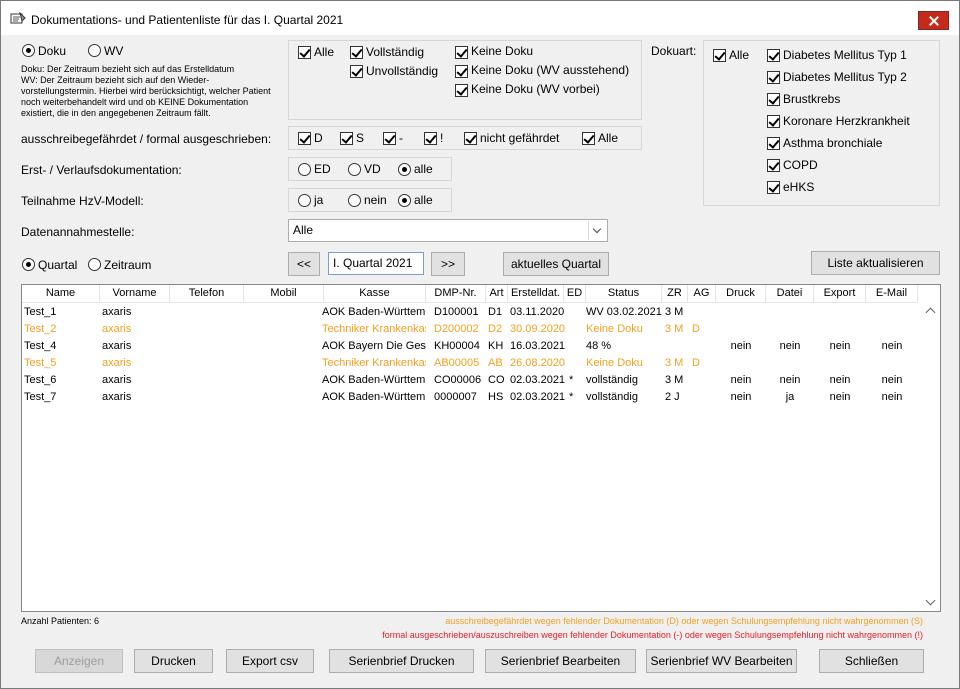 The height and width of the screenshot is (689, 960). What do you see at coordinates (773, 143) in the screenshot?
I see `dokuart-asthma-checkbox` at bounding box center [773, 143].